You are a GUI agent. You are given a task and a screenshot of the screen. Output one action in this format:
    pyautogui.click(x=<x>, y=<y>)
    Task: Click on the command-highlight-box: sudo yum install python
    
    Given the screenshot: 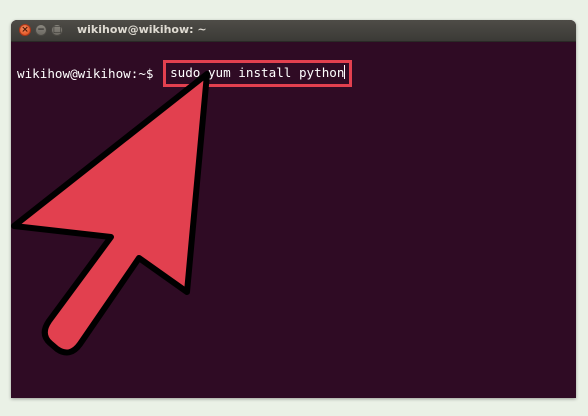 What is the action you would take?
    pyautogui.click(x=258, y=73)
    